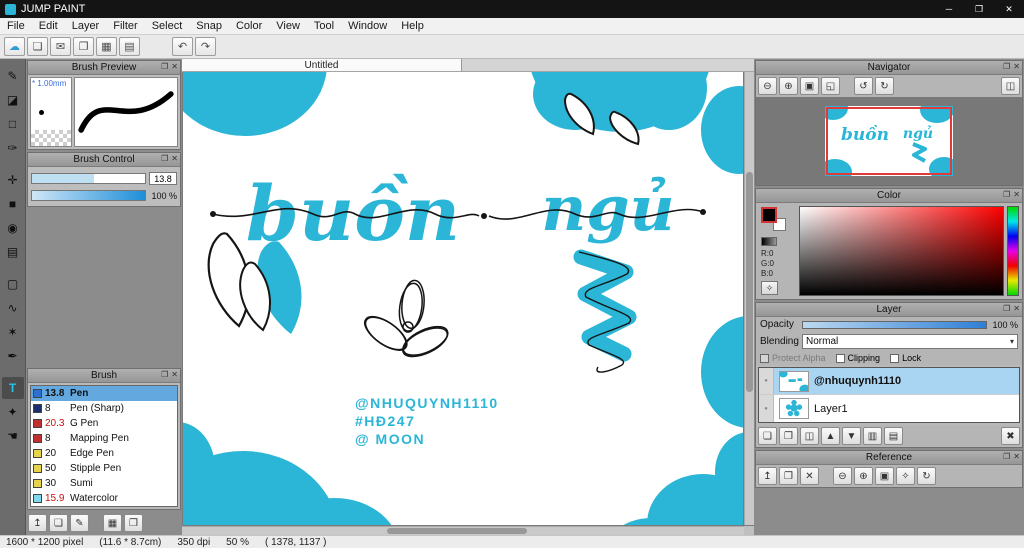 This screenshot has width=1024, height=548. I want to click on text-tool-icon: T, so click(12, 388).